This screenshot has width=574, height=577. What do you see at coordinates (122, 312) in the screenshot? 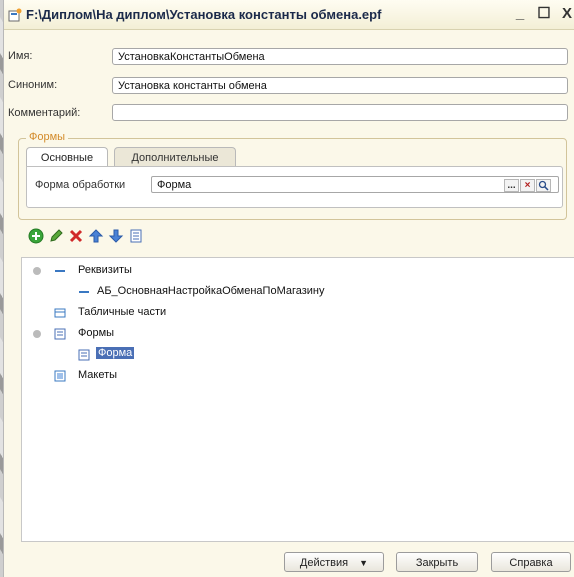
I see `tree-item-tabular-sections: Табличные части` at bounding box center [122, 312].